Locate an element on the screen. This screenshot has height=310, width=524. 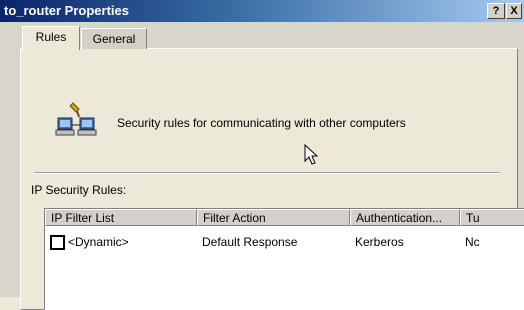
cell-filter-list: <Dynamic> is located at coordinates (98, 242).